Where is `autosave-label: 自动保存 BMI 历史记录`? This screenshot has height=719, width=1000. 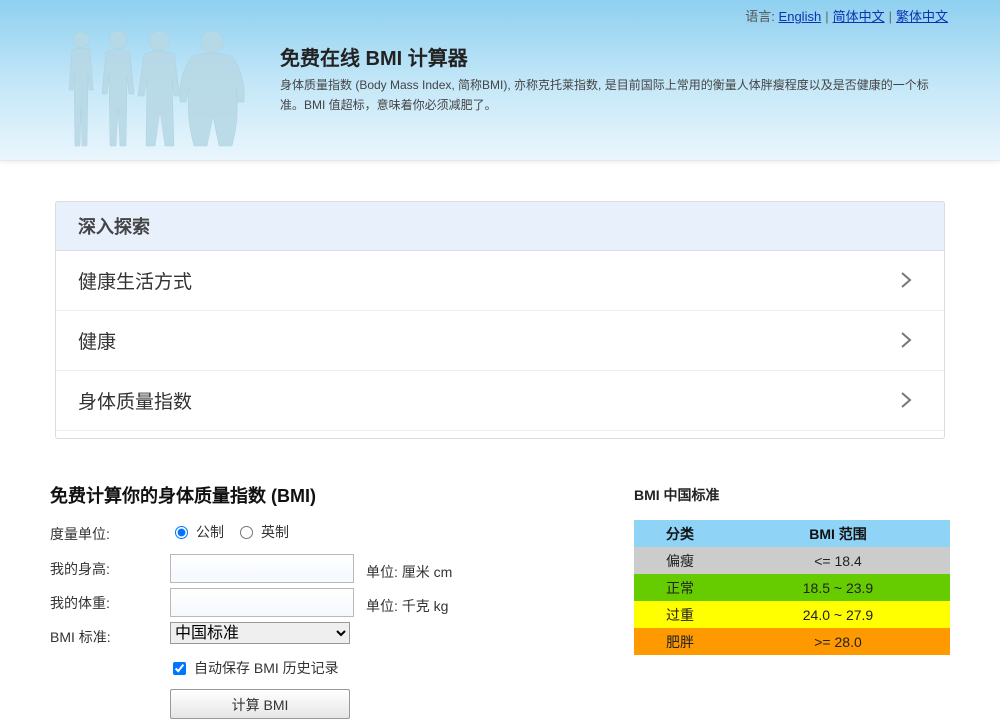 autosave-label: 自动保存 BMI 历史记录 is located at coordinates (266, 668).